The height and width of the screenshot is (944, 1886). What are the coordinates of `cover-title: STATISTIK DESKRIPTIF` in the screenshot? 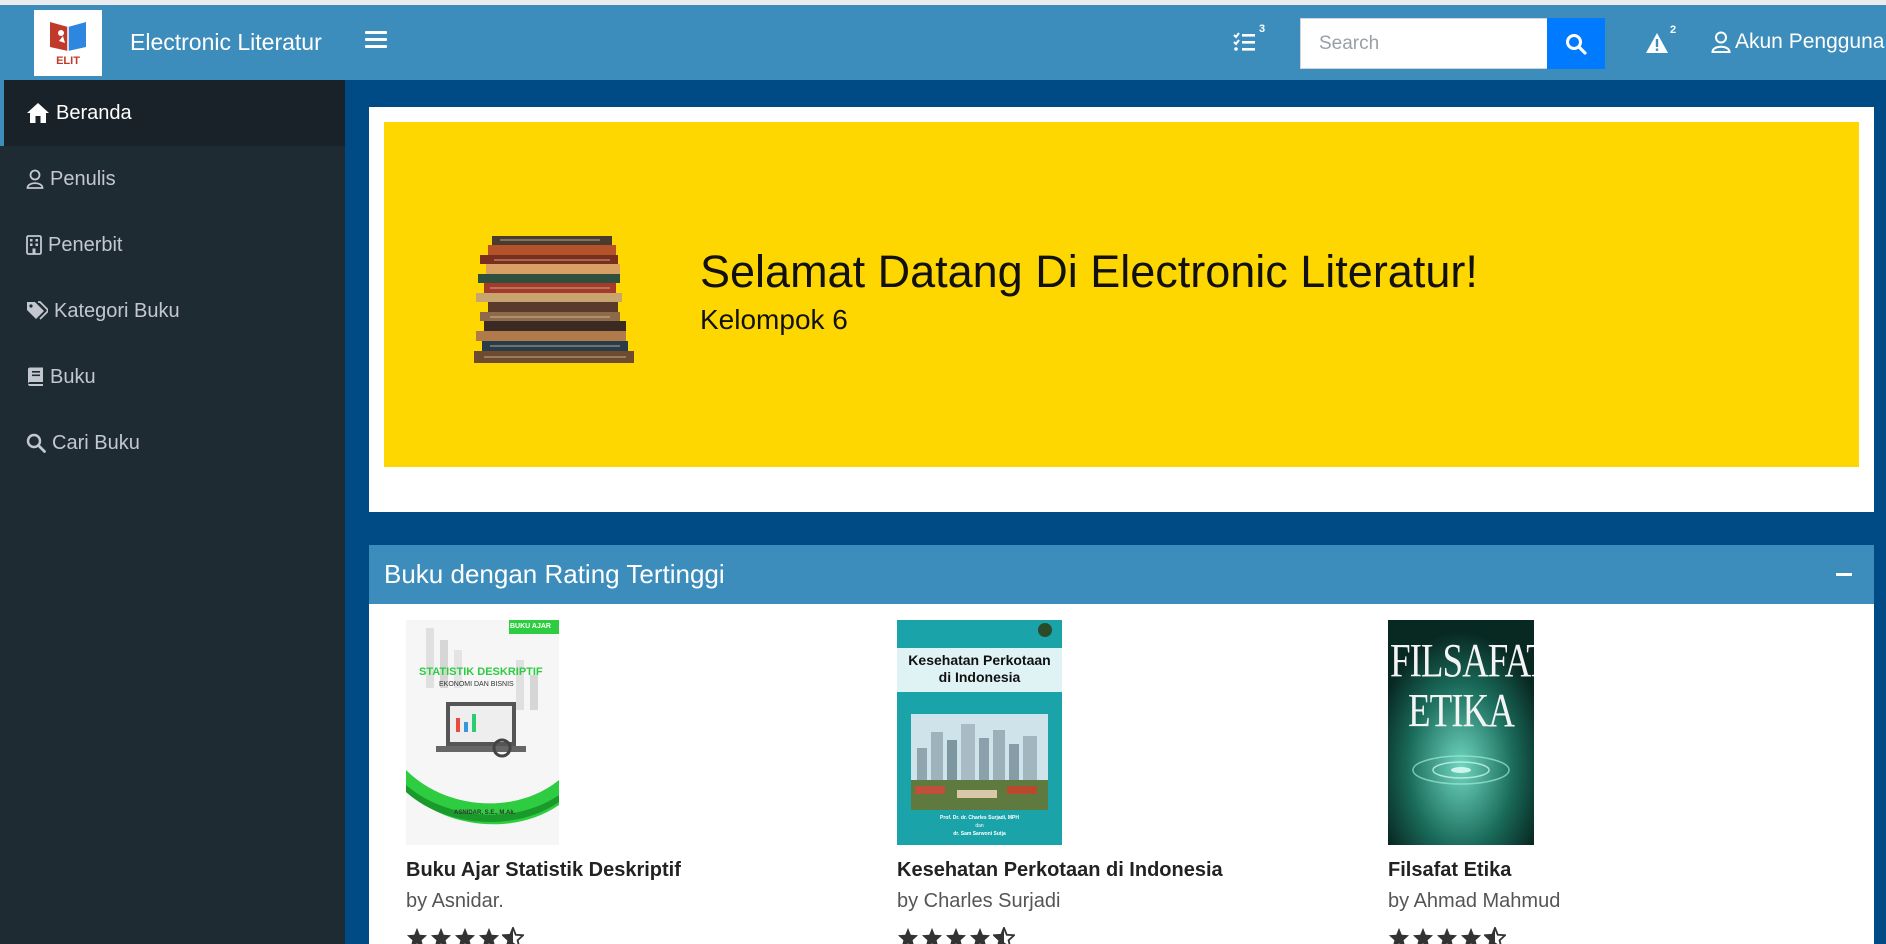 It's located at (481, 672).